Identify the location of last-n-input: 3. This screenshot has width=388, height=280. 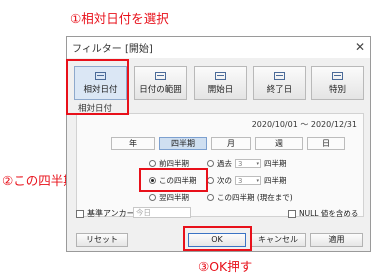
(248, 163).